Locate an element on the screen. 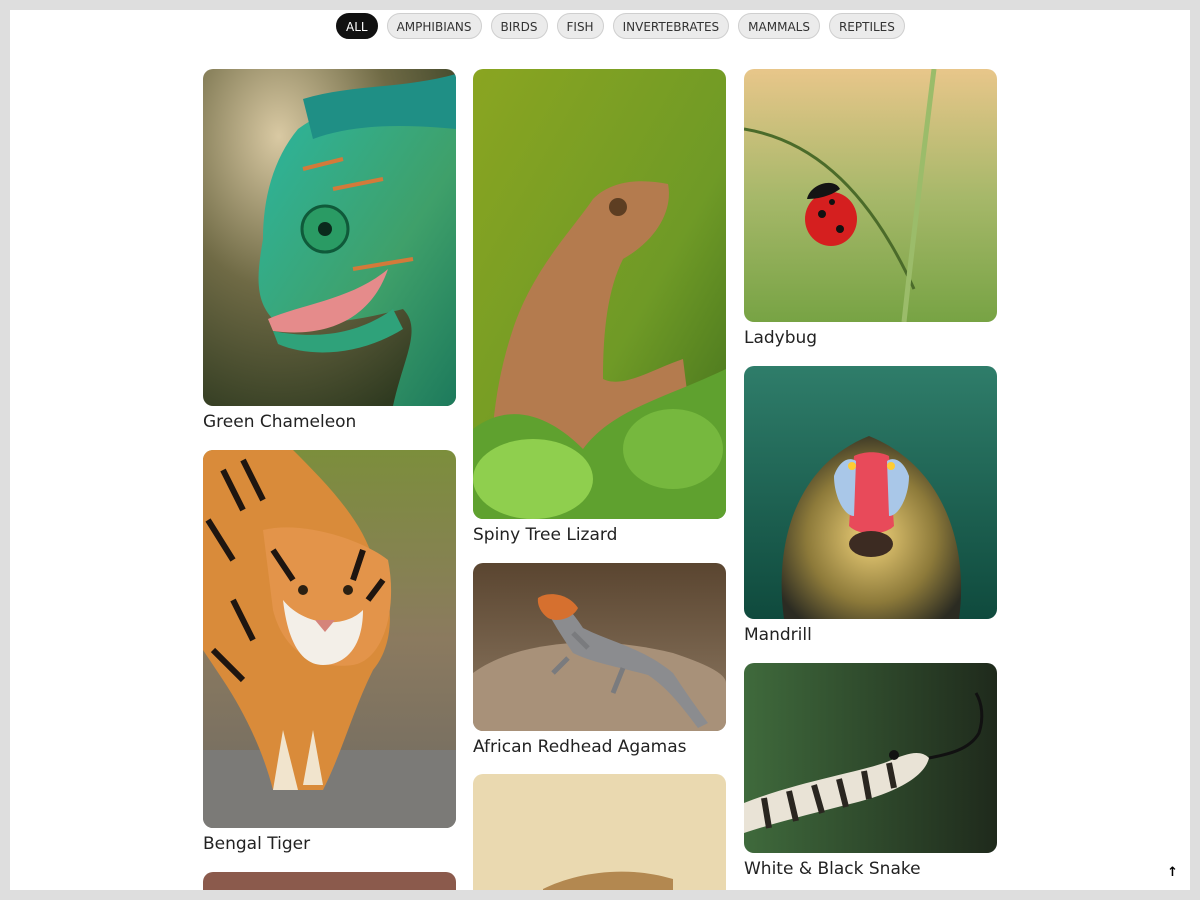 This screenshot has width=1200, height=900. filter-mammals: MAMMALS is located at coordinates (779, 26).